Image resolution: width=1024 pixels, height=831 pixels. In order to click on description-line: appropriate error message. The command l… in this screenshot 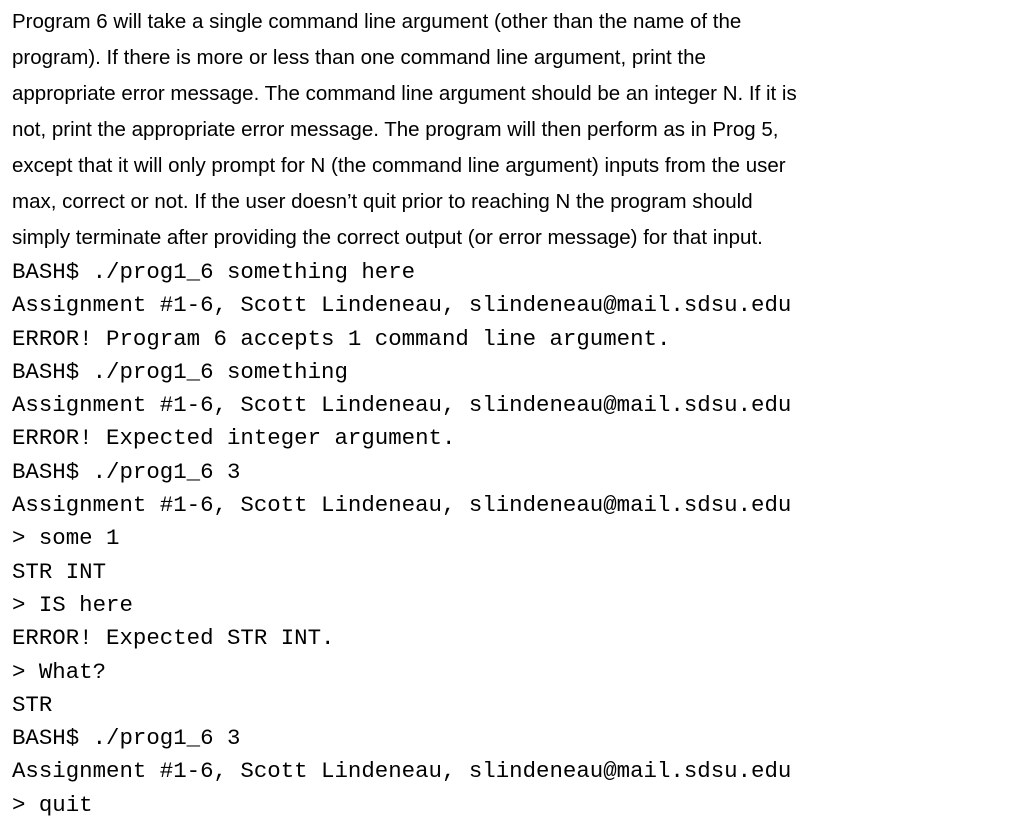, I will do `click(404, 93)`.